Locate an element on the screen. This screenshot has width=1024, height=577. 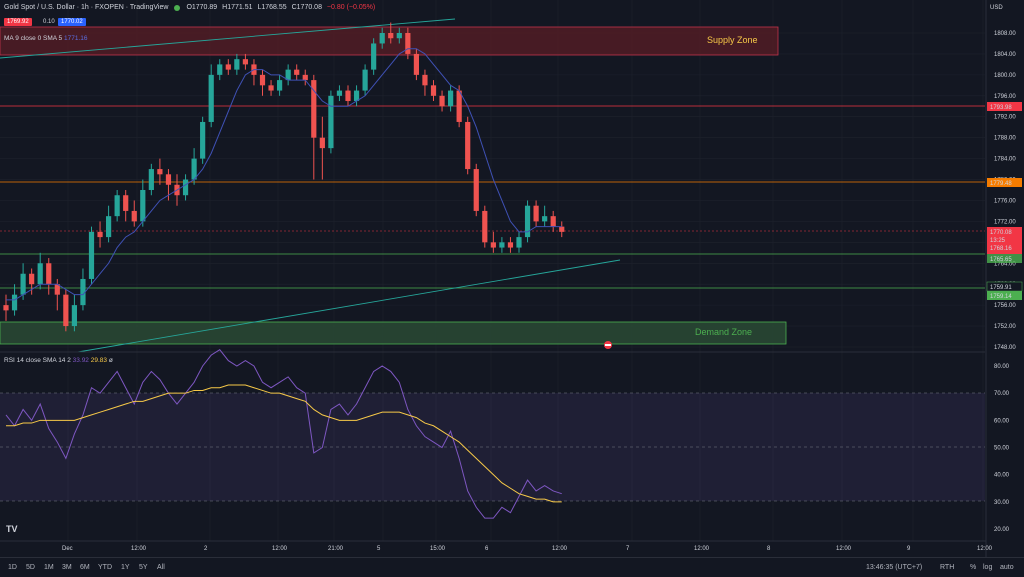
ma-legend: MA 9 close 0 SMA 5 1771.16 is located at coordinates (45, 38).